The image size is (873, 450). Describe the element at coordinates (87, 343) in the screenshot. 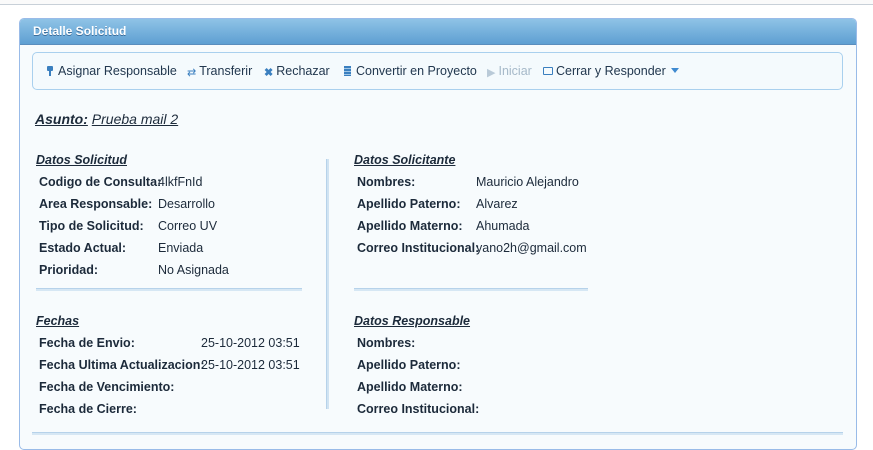

I see `field-label: Fecha de Envio:` at that location.